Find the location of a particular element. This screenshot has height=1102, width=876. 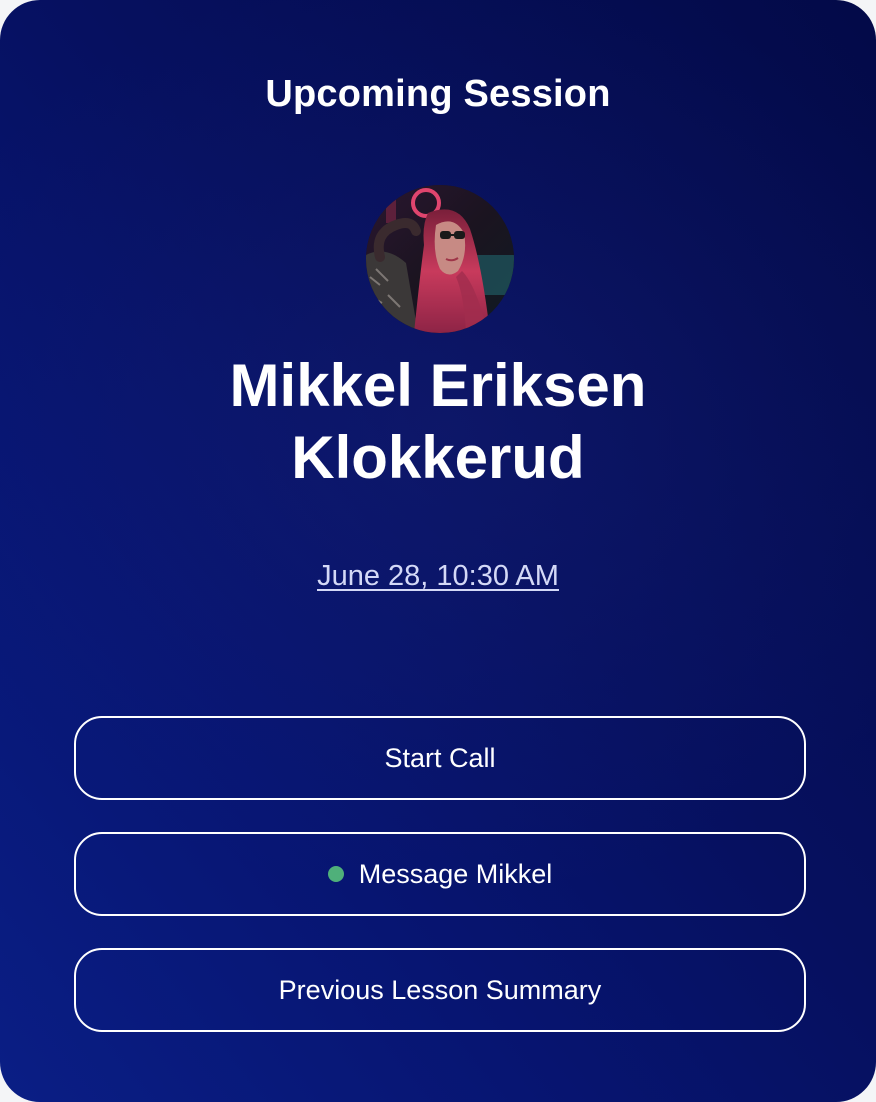

start-call-button: Start Call is located at coordinates (440, 758).